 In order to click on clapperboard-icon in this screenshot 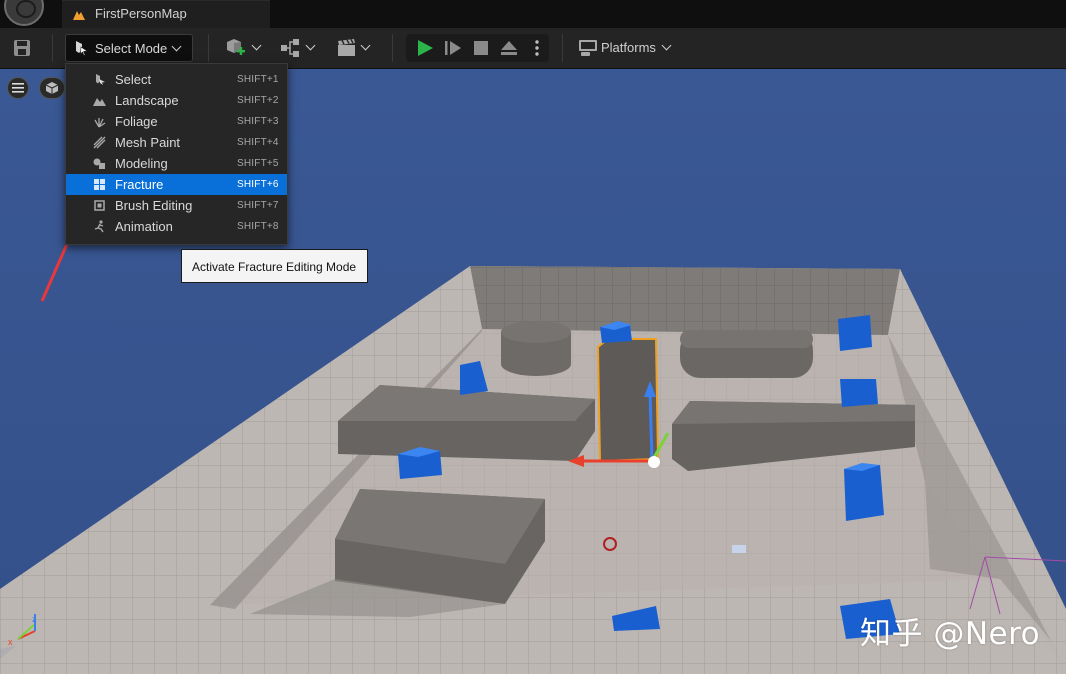, I will do `click(346, 47)`.